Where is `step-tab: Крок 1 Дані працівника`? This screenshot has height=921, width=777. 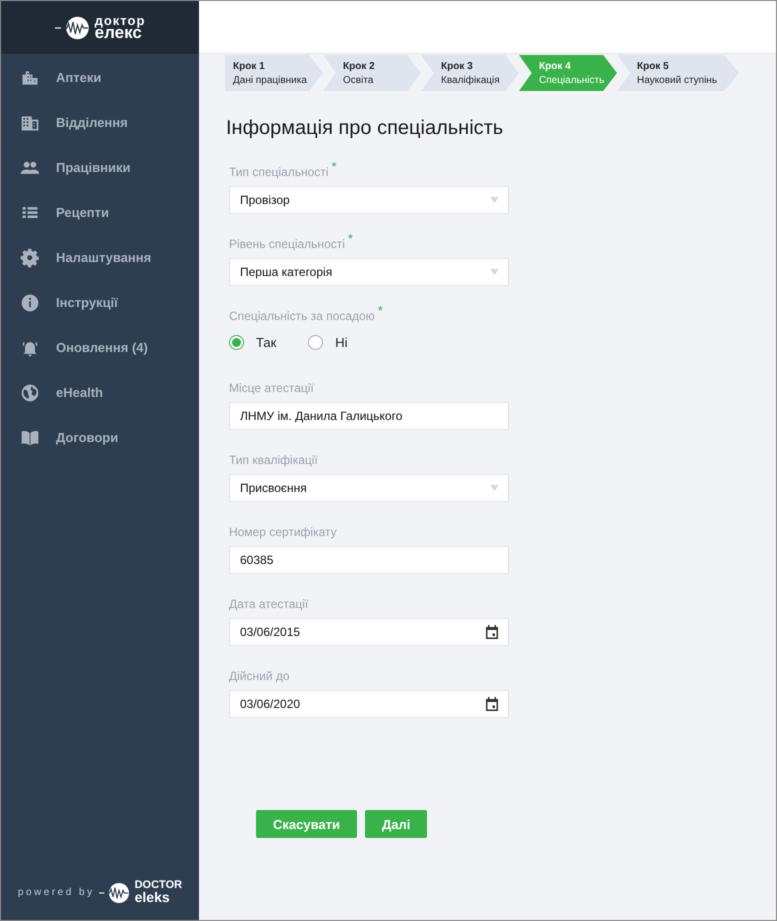 step-tab: Крок 1 Дані працівника is located at coordinates (274, 73).